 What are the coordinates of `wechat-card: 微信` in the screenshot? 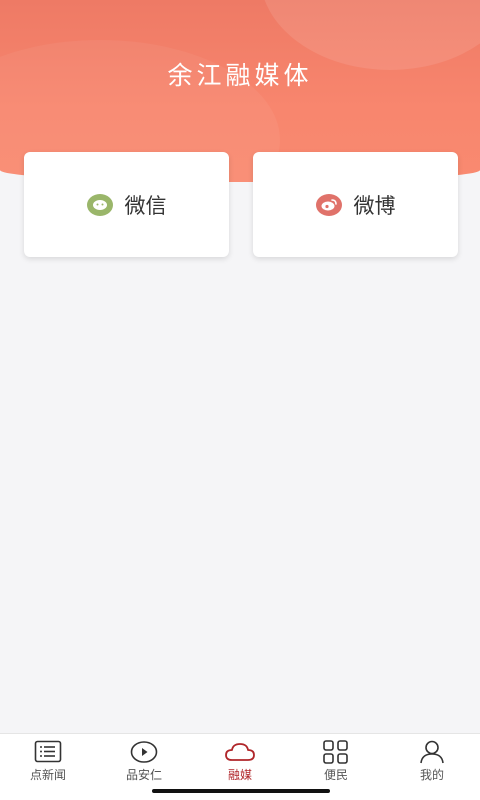 It's located at (126, 204).